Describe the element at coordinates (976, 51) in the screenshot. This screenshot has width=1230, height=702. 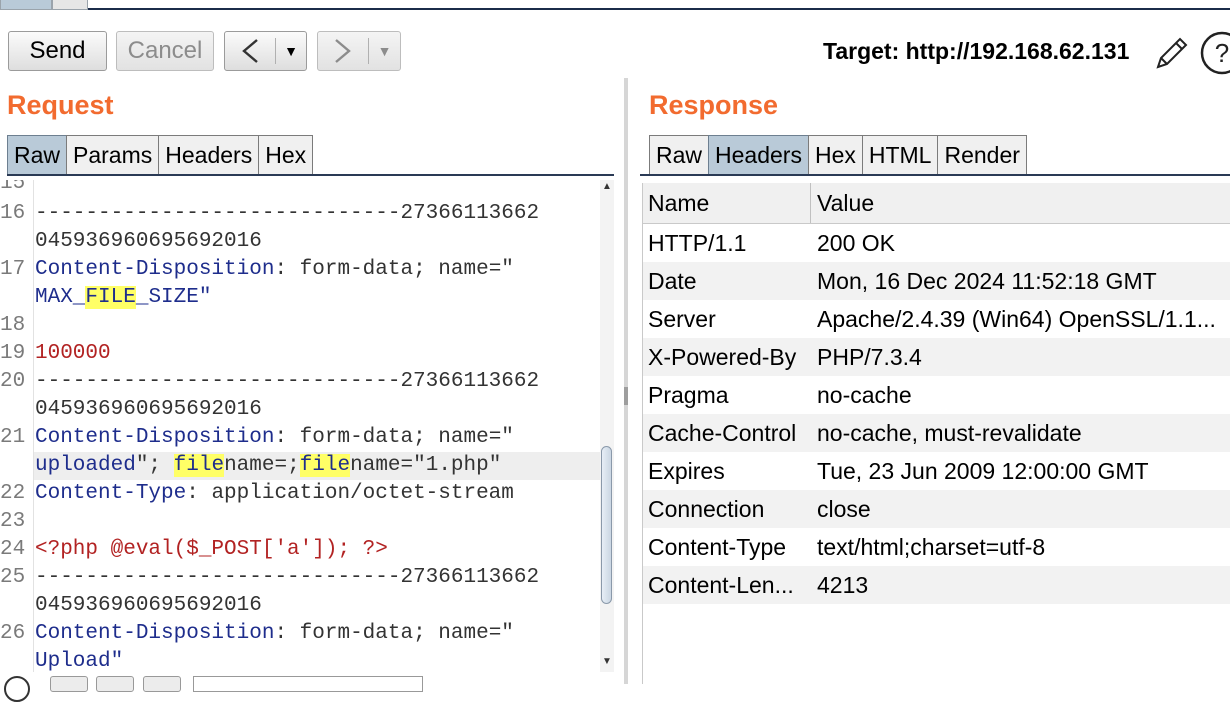
I see `target-label: Target: http://192.168.62.131` at that location.